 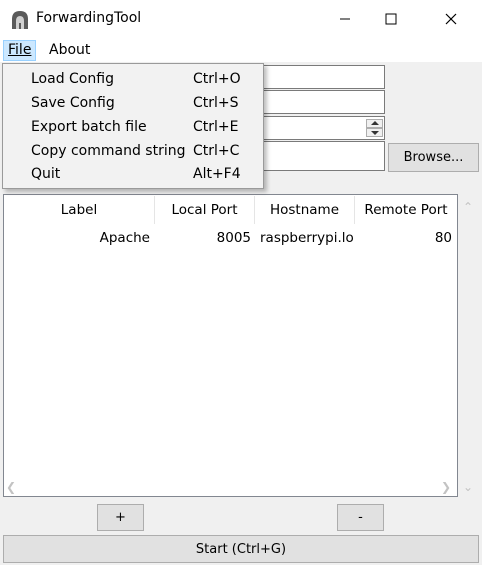 What do you see at coordinates (360, 517) in the screenshot?
I see `remove-row-button: -` at bounding box center [360, 517].